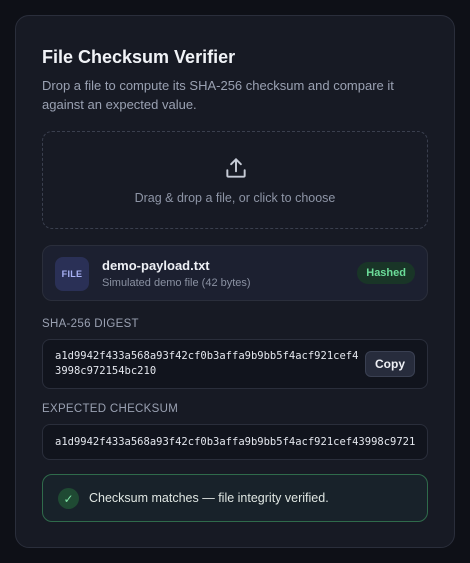 The width and height of the screenshot is (470, 563). Describe the element at coordinates (110, 409) in the screenshot. I see `expected-label: EXPECTED CHECKSUM` at that location.